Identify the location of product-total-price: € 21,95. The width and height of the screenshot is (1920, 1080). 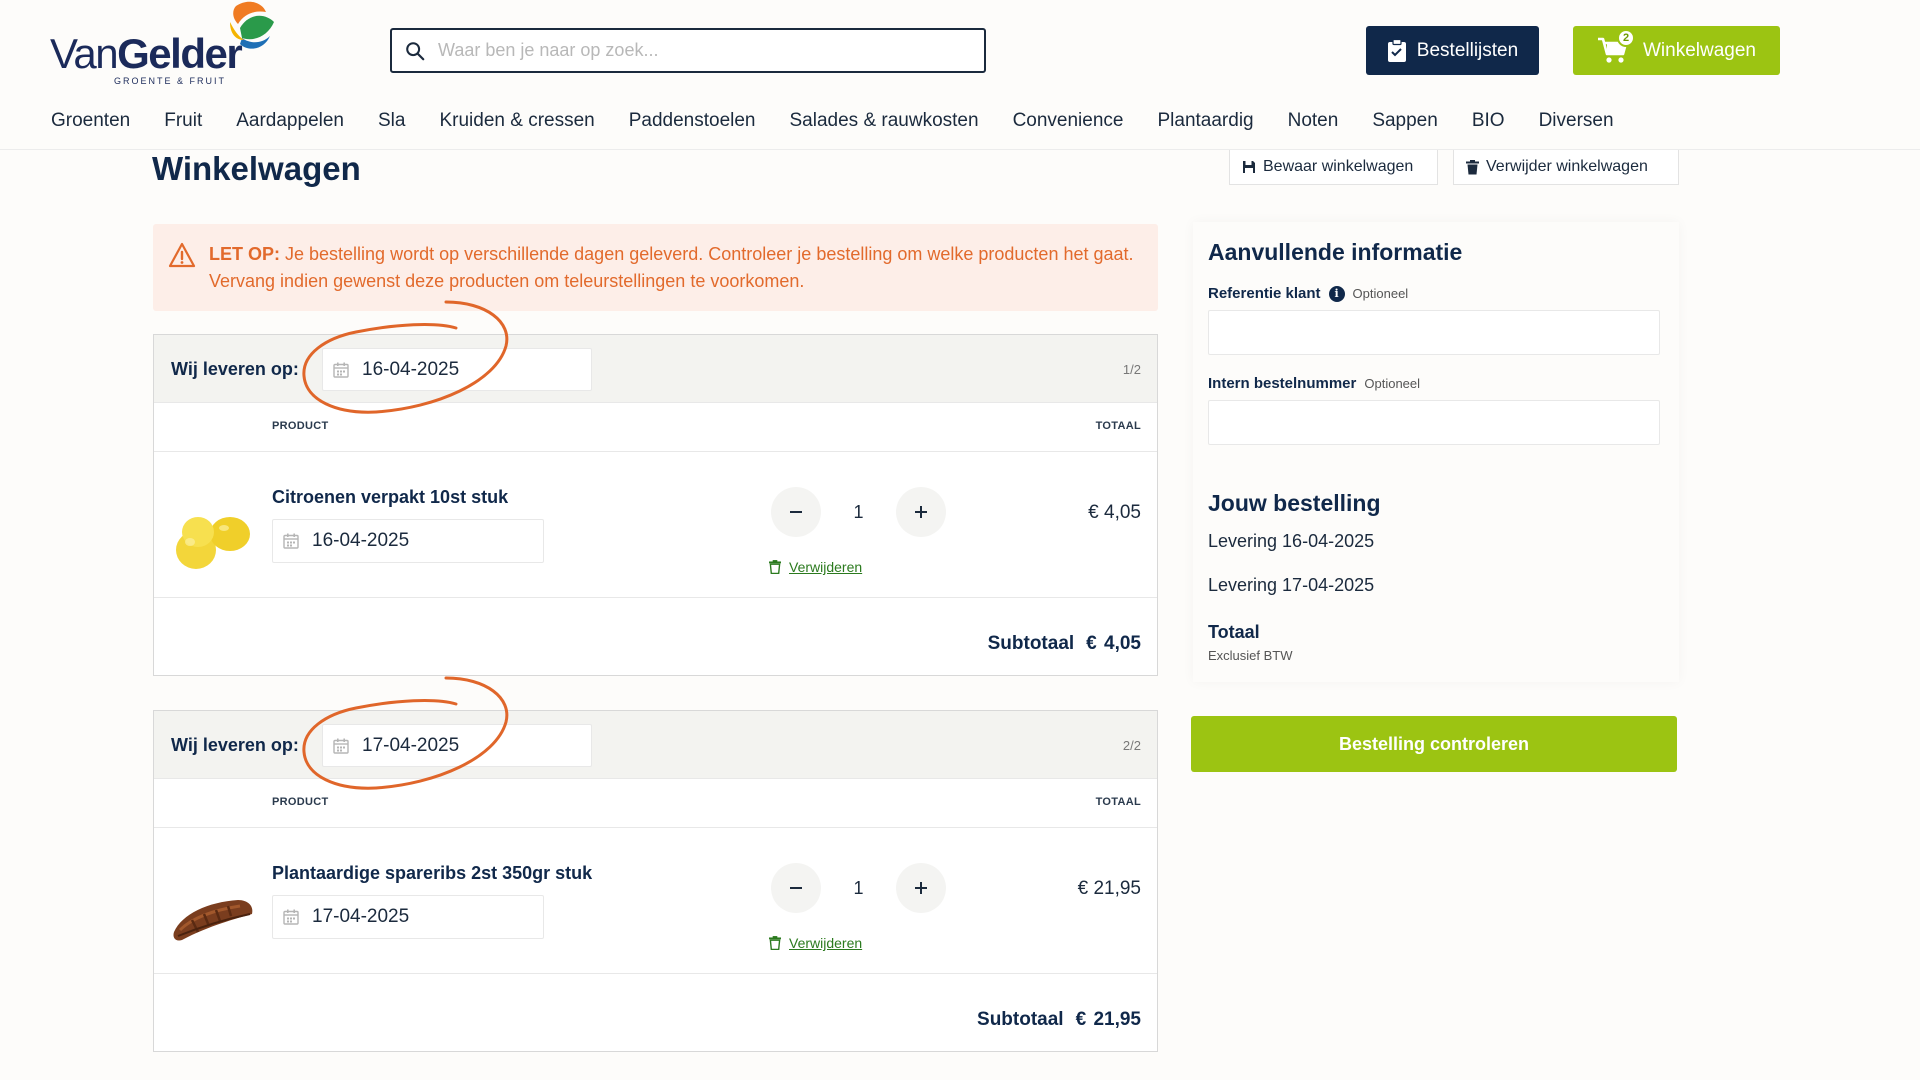
(1109, 888).